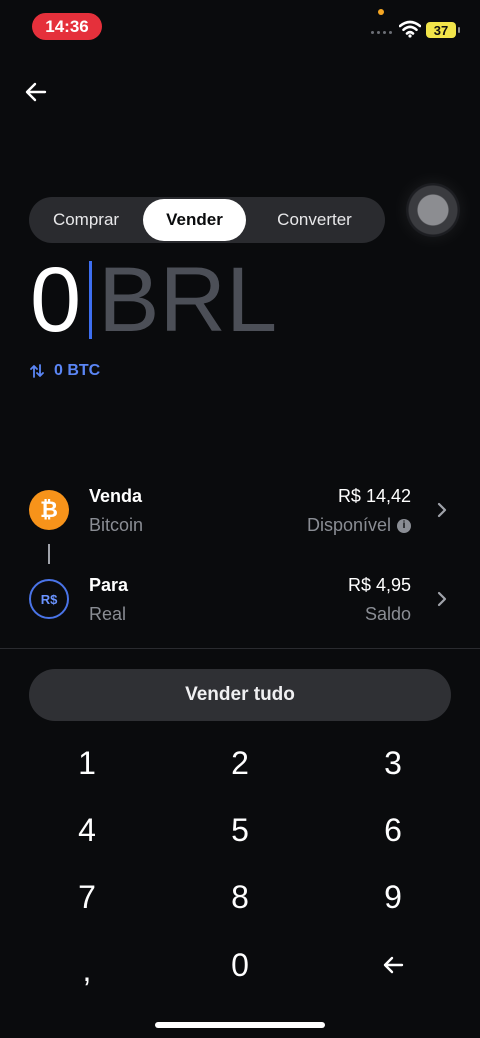  I want to click on privacy-indicator-dot, so click(381, 12).